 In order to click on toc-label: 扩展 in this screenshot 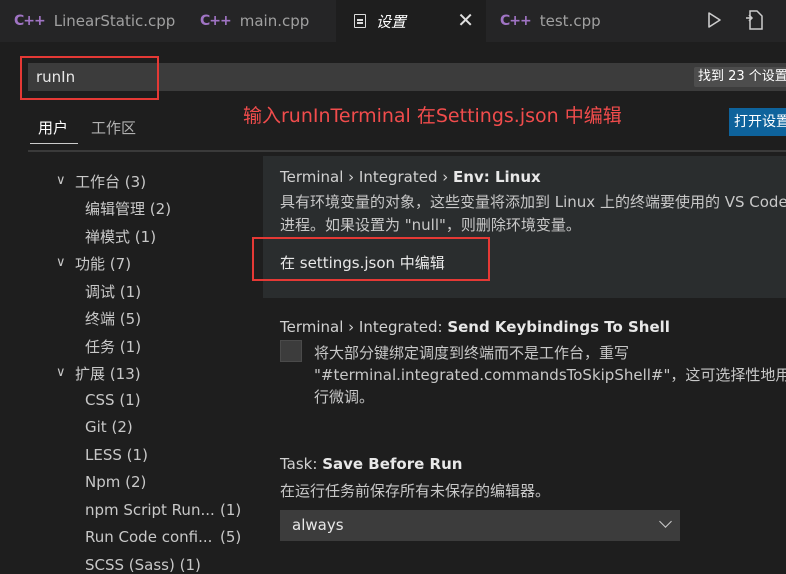, I will do `click(90, 374)`.